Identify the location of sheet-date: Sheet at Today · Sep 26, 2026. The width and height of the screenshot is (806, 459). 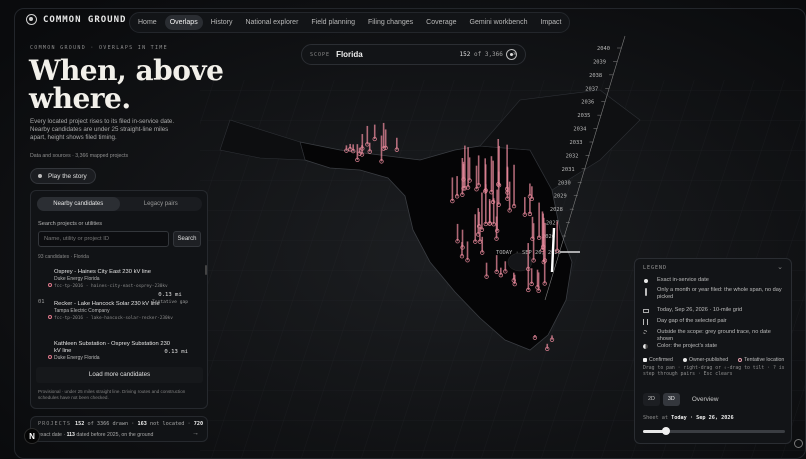
(688, 418).